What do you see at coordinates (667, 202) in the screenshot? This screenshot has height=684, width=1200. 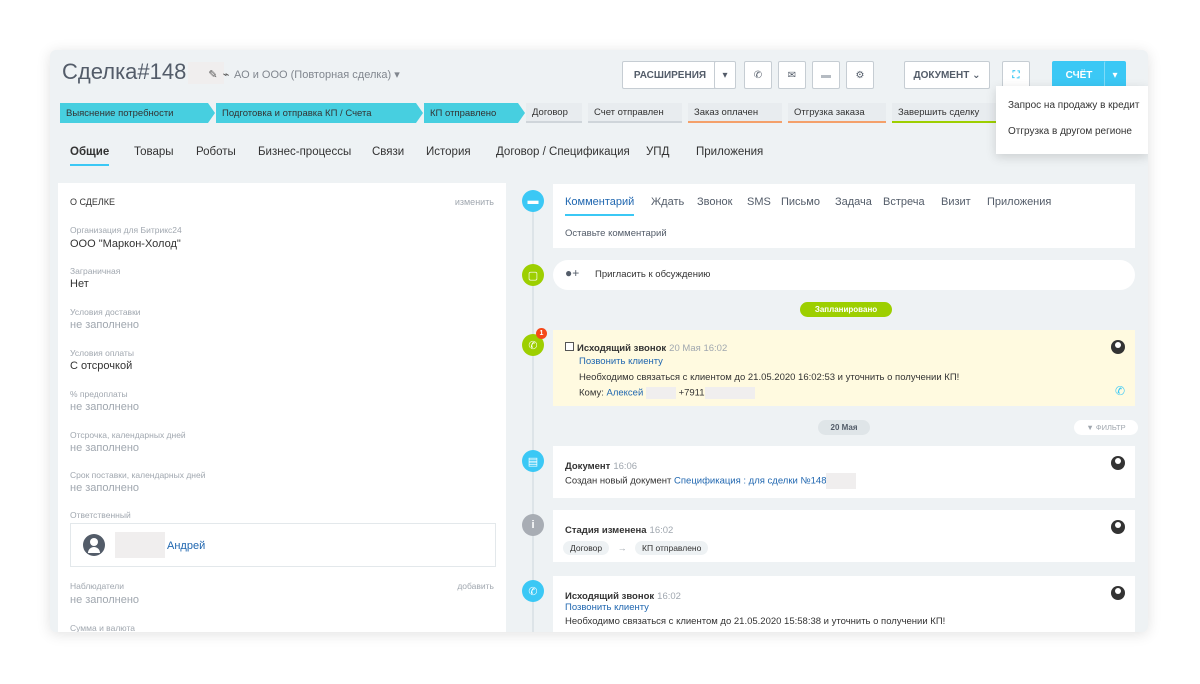 I see `tab-wait: Ждать` at bounding box center [667, 202].